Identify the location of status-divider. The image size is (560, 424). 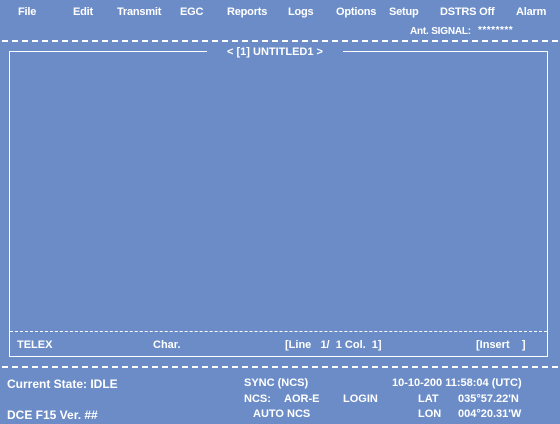
(280, 367).